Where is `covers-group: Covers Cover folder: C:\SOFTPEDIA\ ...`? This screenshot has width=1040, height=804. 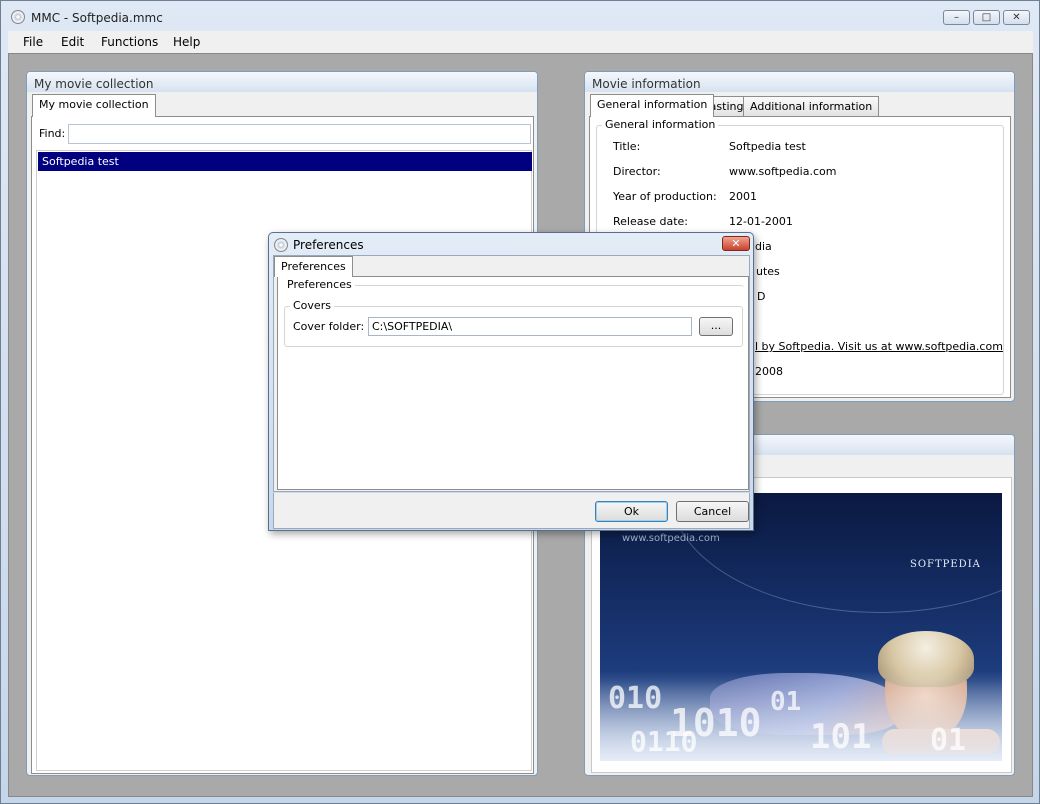 covers-group: Covers Cover folder: C:\SOFTPEDIA\ ... is located at coordinates (513, 323).